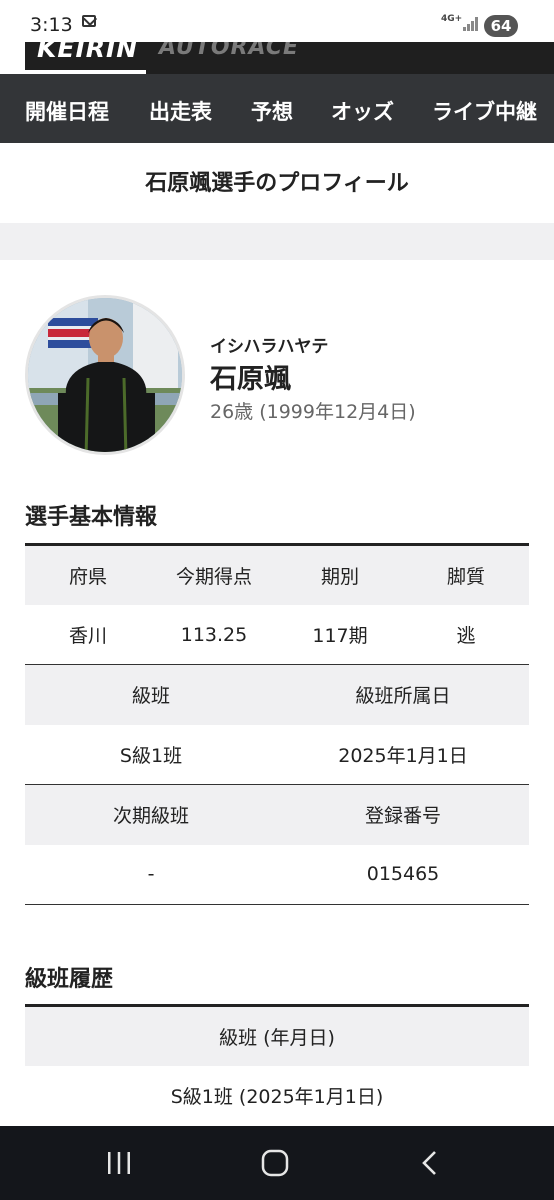  I want to click on brand-bar: KEIRIN AUTORACE, so click(289, 58).